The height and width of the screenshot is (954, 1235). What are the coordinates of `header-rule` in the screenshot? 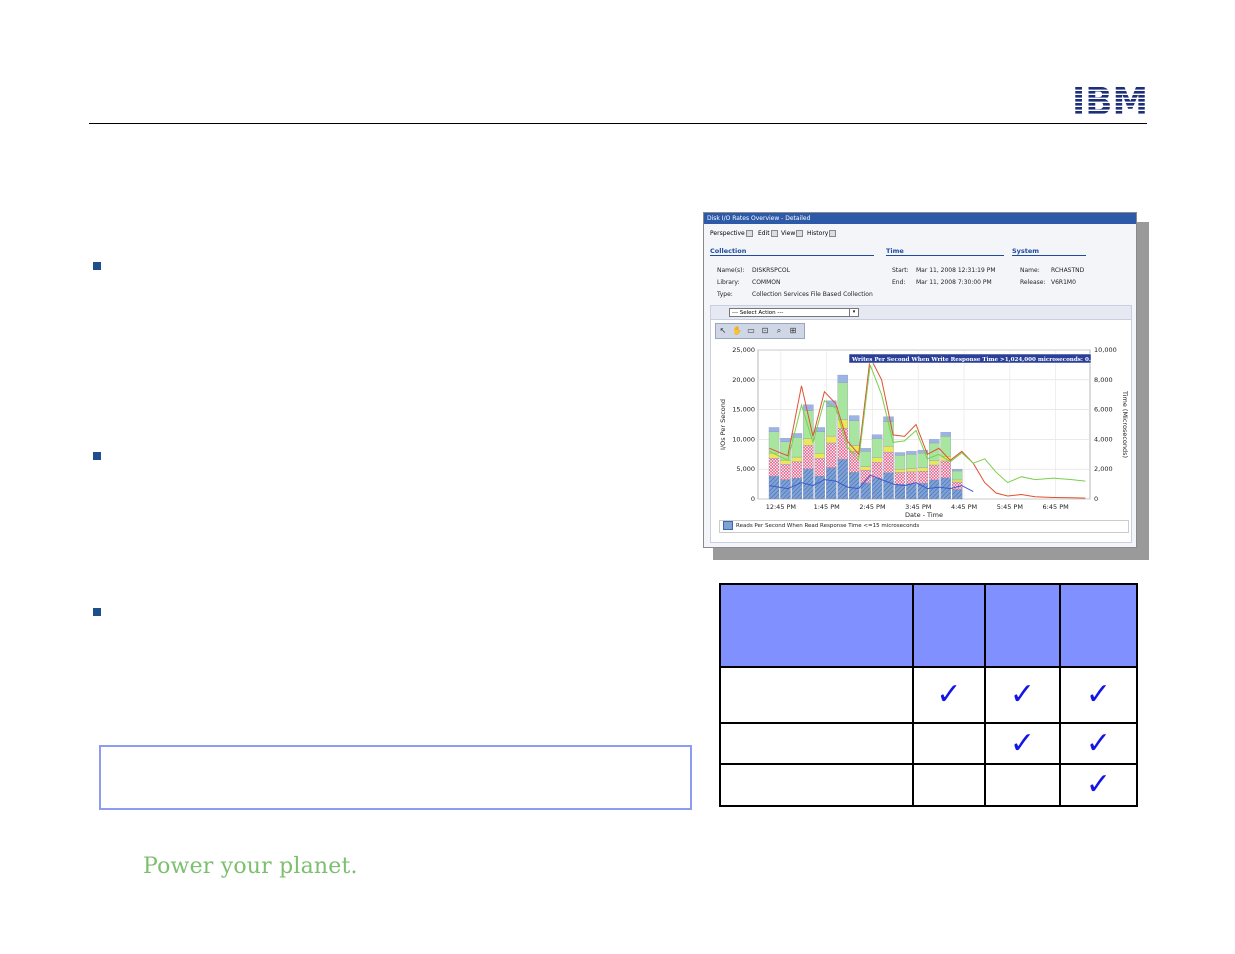 It's located at (618, 123).